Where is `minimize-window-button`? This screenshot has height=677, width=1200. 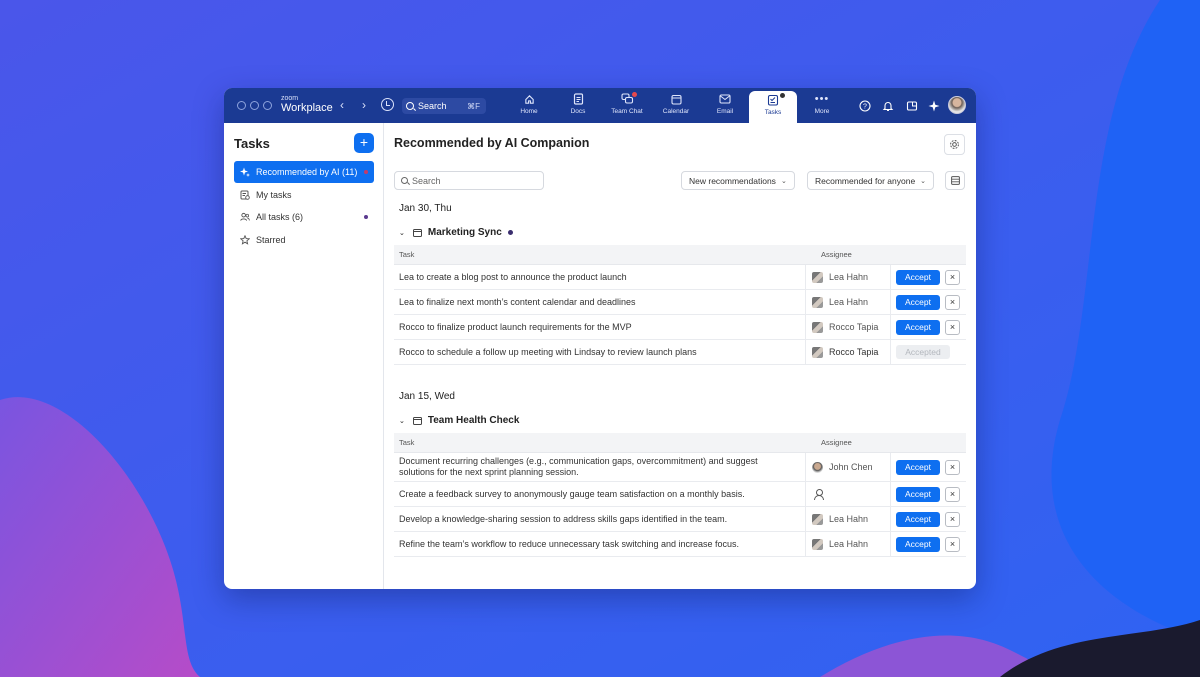
minimize-window-button is located at coordinates (254, 105).